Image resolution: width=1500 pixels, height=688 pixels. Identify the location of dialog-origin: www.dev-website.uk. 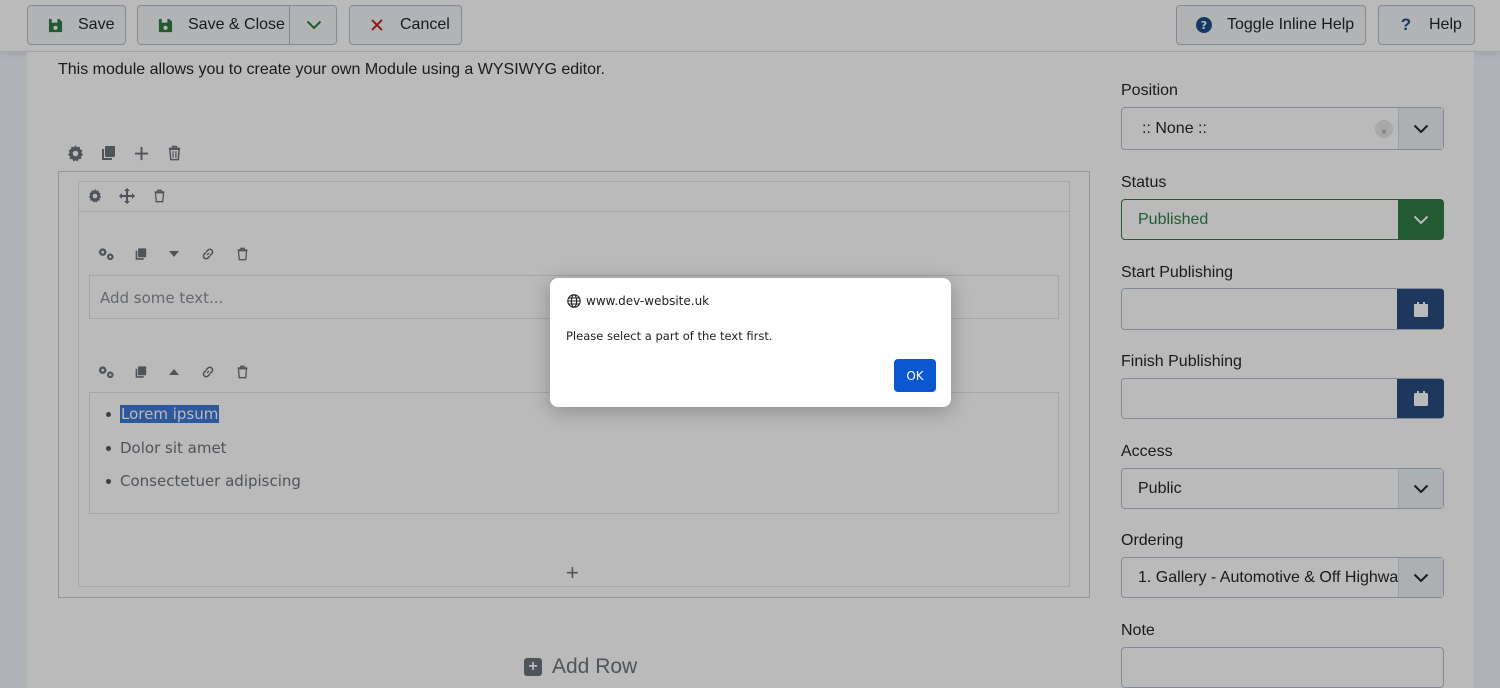
(638, 301).